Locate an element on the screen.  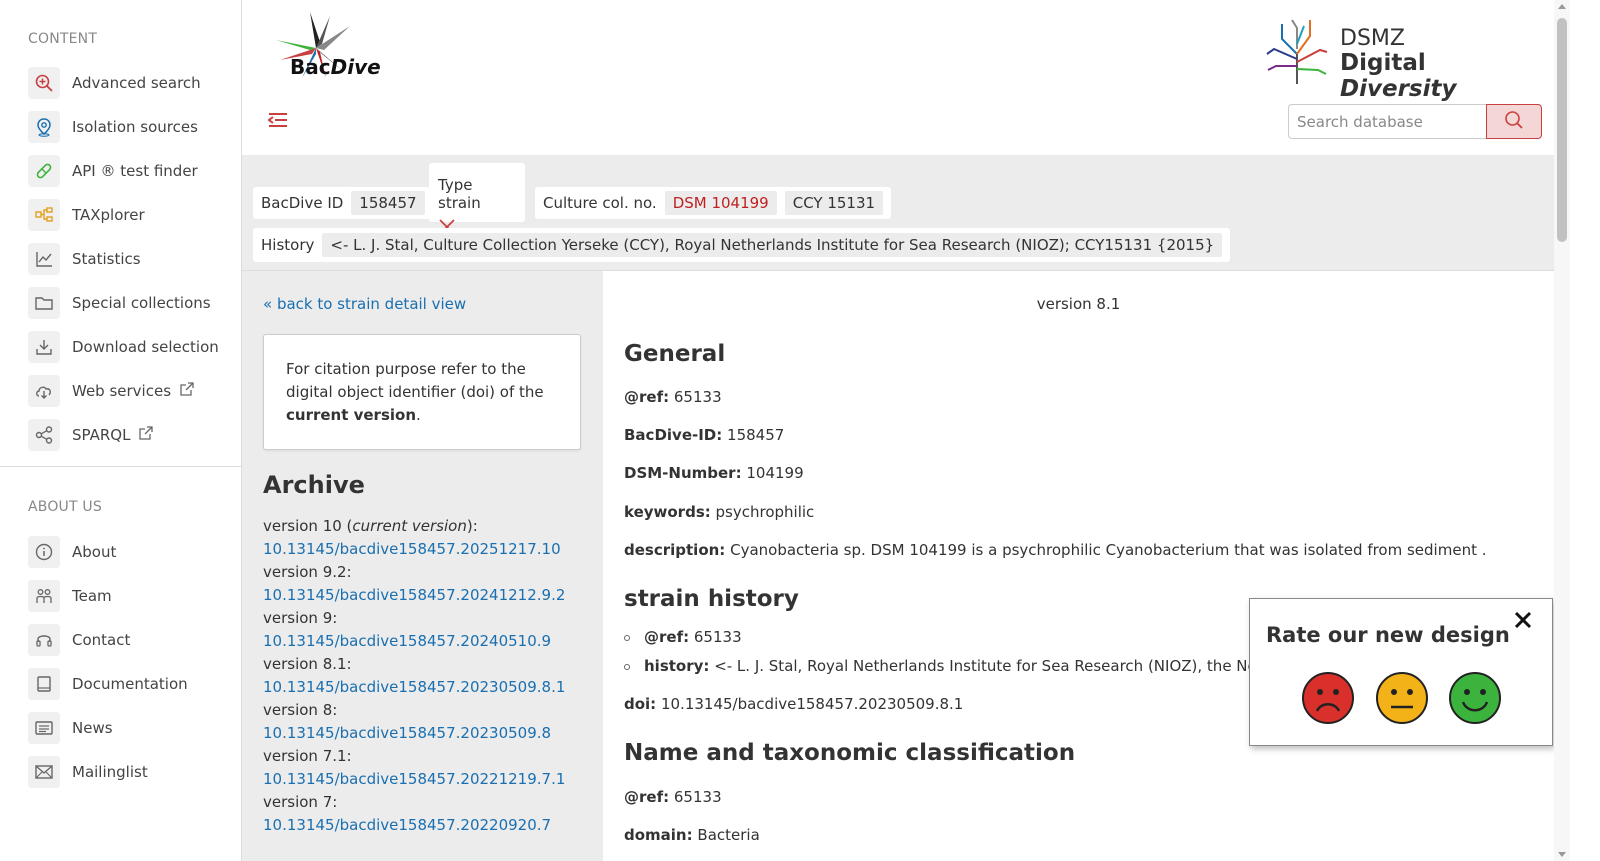
version-label: version 10 ( is located at coordinates (308, 526).